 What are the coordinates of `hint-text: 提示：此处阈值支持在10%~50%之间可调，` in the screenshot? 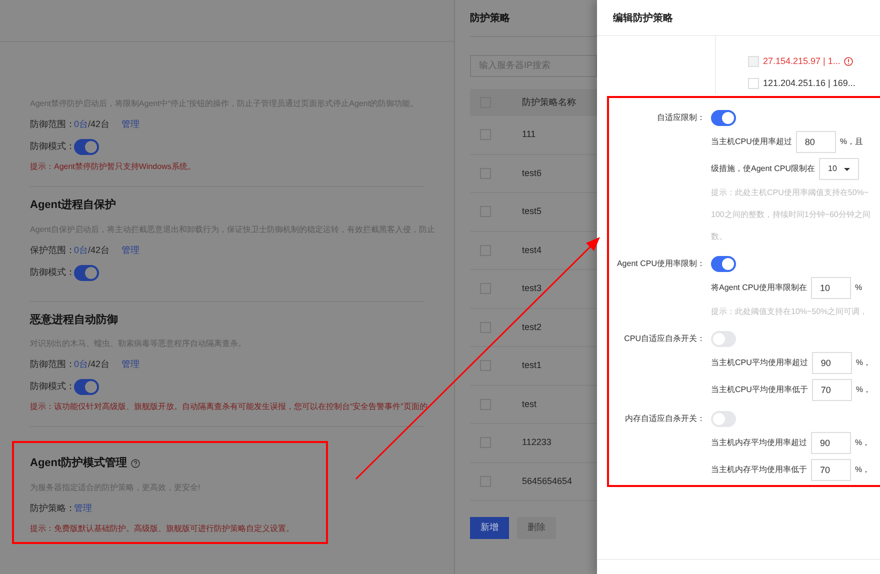 It's located at (789, 312).